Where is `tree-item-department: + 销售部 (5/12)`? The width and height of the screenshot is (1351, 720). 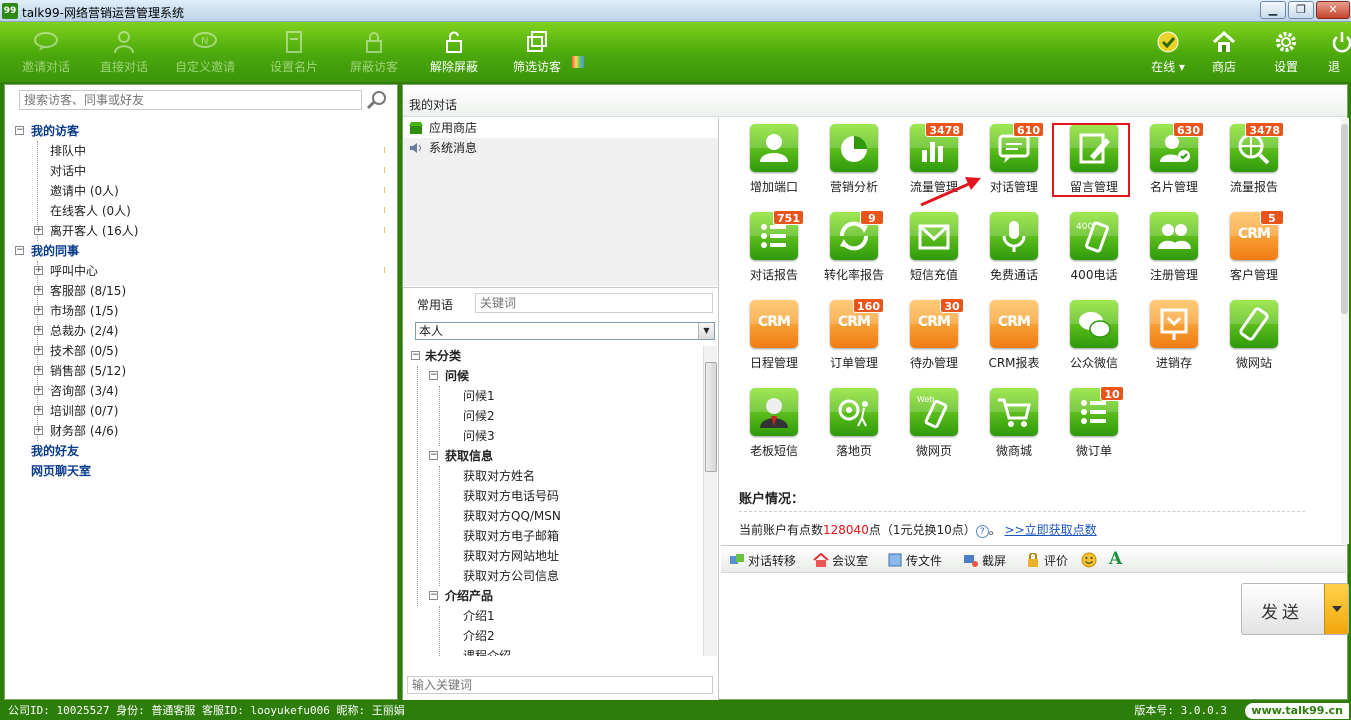
tree-item-department: + 销售部 (5/12) is located at coordinates (203, 371).